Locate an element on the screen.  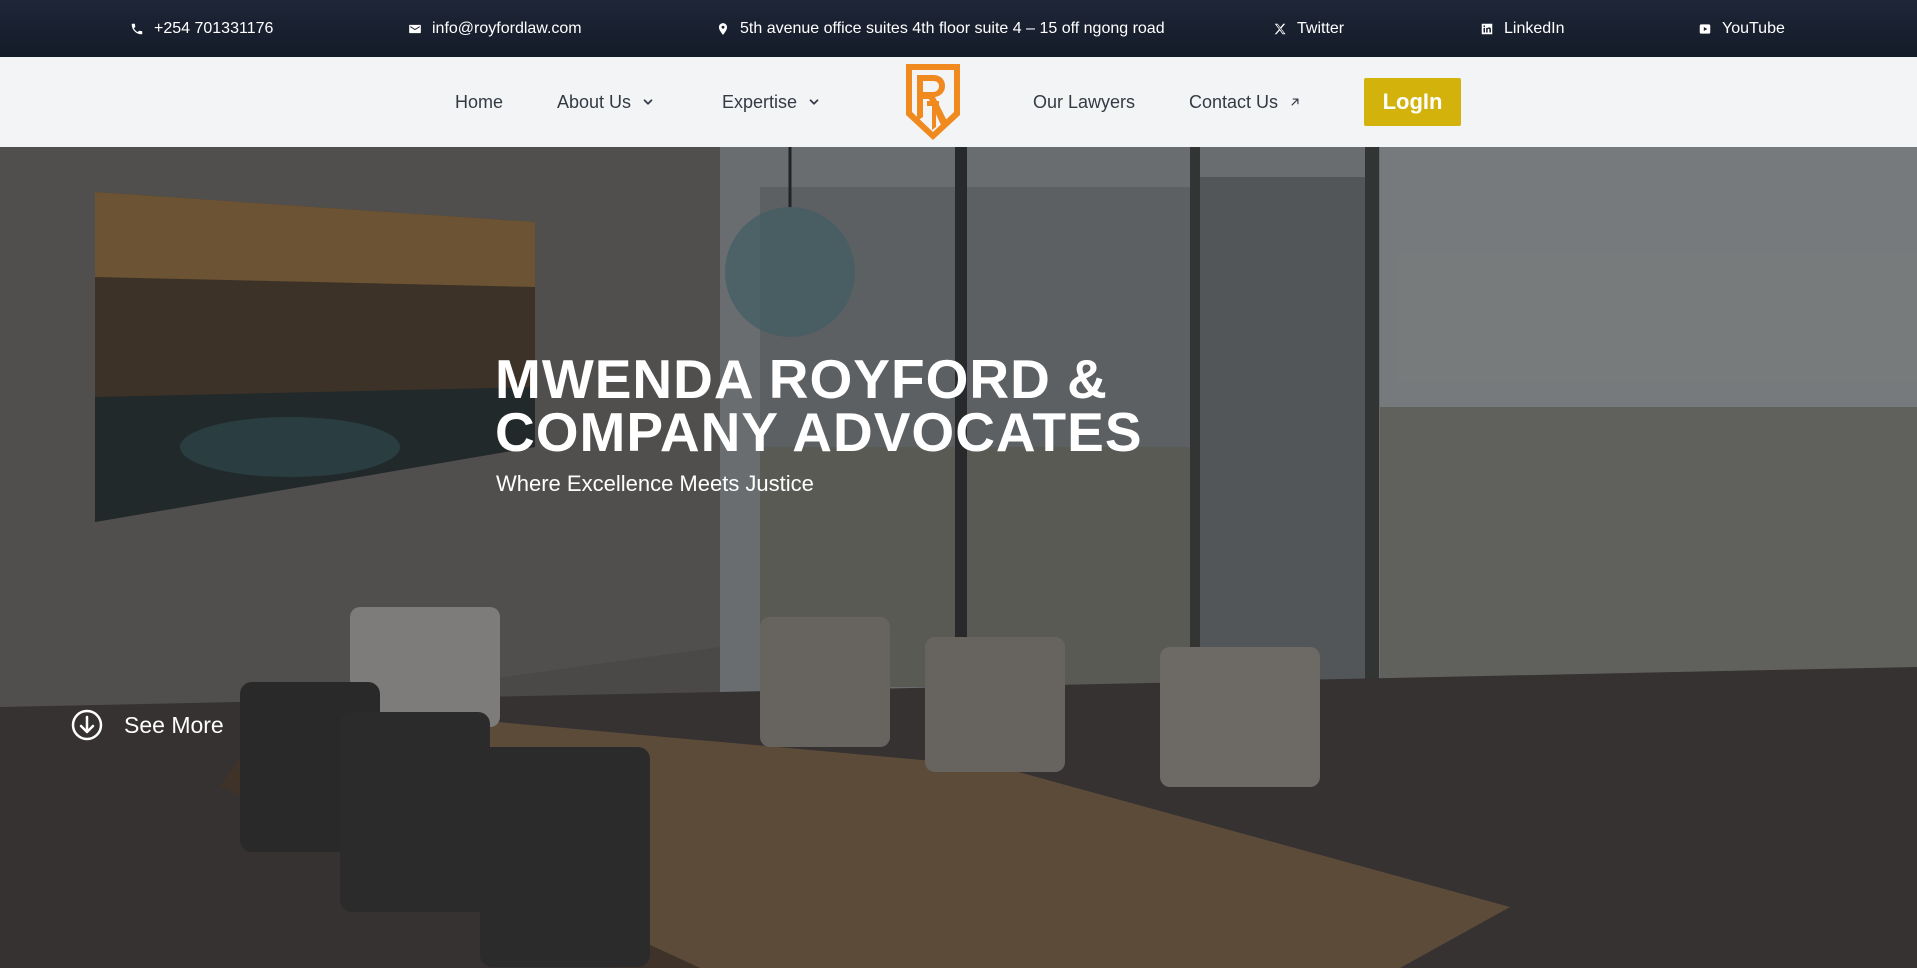
see-more-label: See More is located at coordinates (174, 724).